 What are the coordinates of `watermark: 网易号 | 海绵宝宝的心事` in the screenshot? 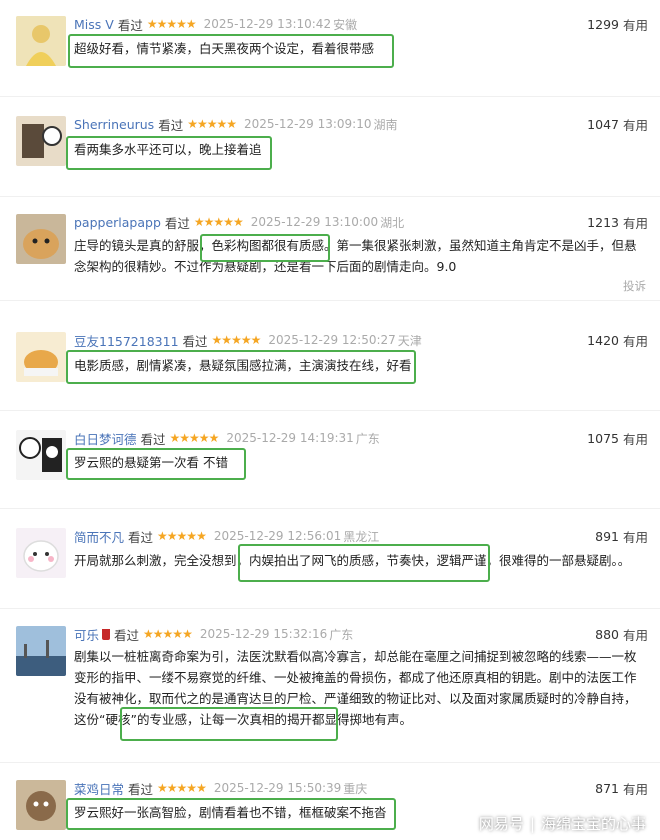 It's located at (562, 824).